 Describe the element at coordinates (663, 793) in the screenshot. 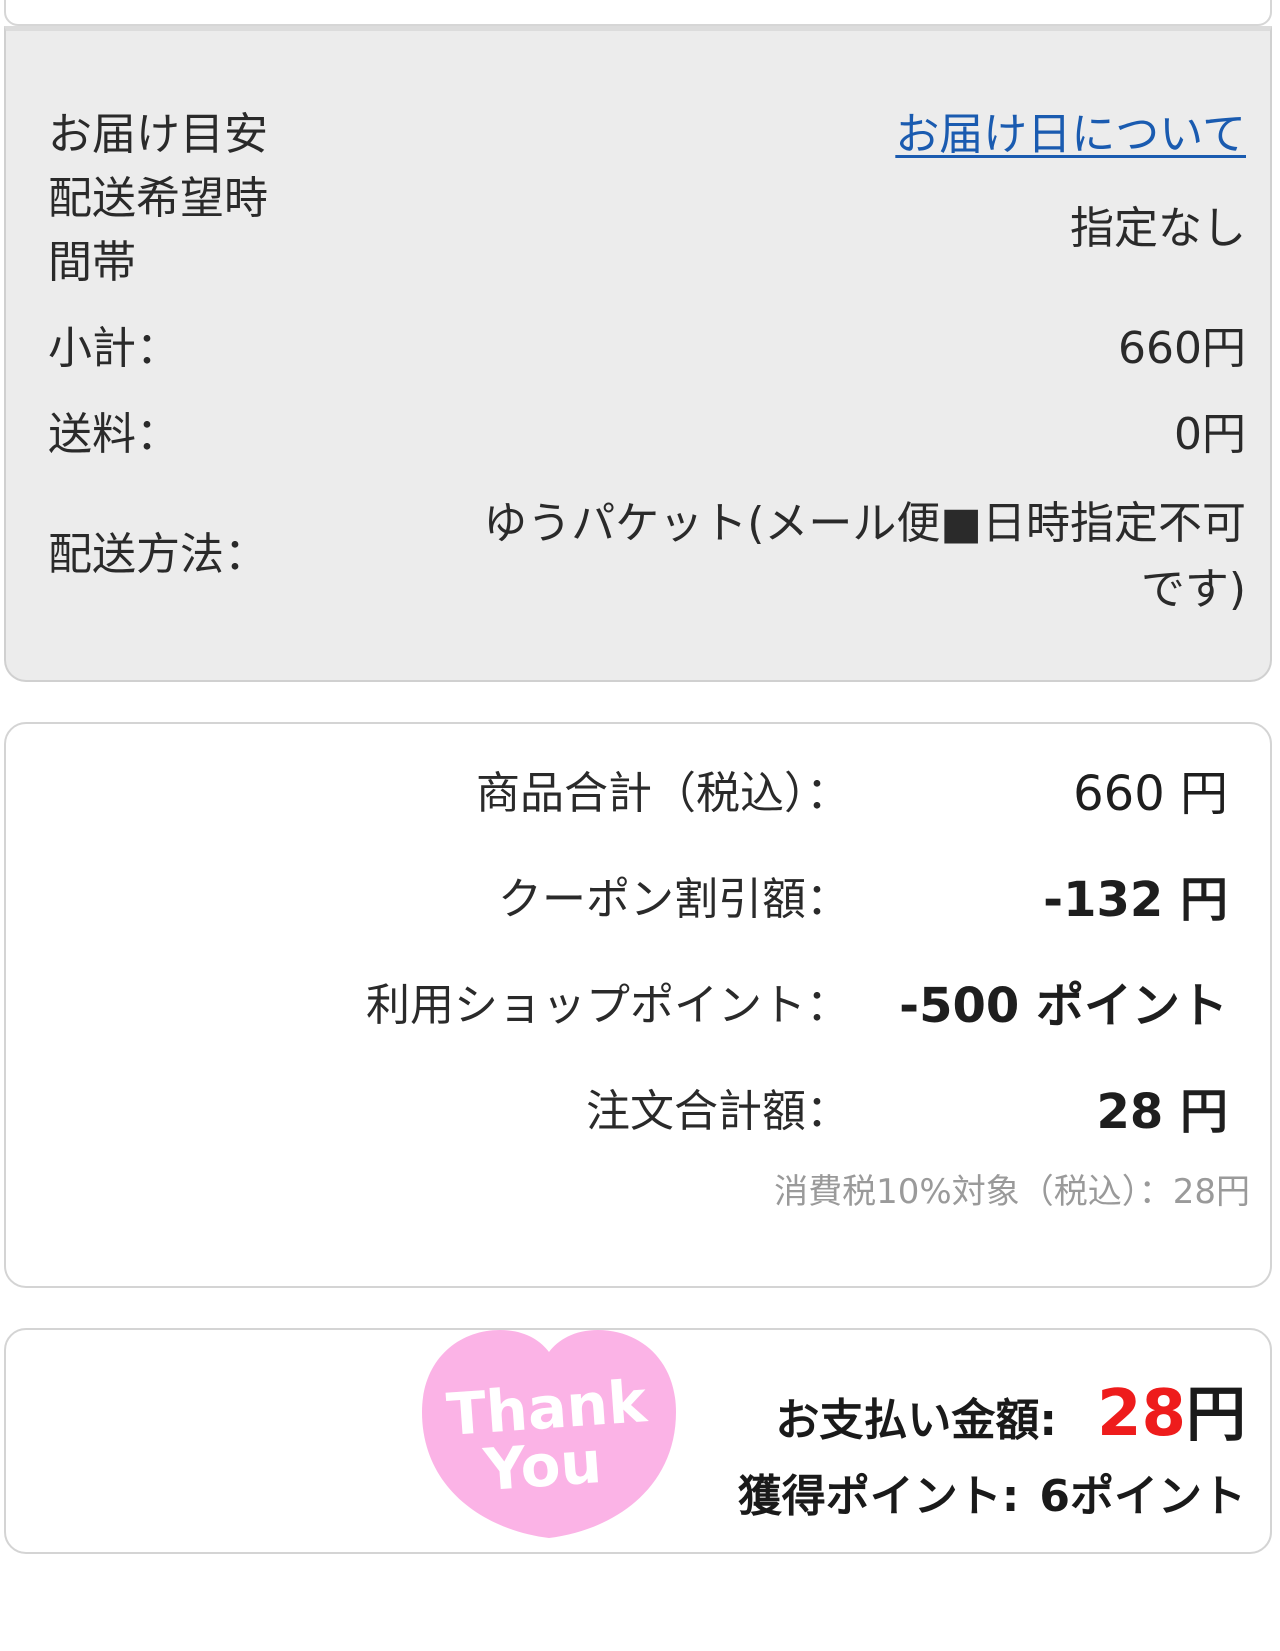

I see `item-total-label: 商品合計（税込）：` at that location.